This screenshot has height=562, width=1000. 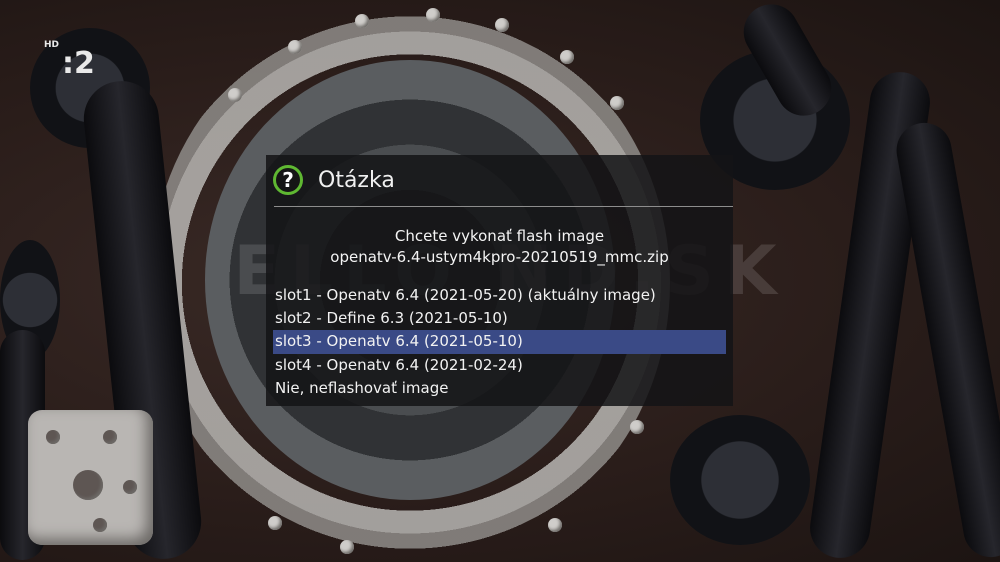 I want to click on message-line: Chcete vykonať flash image, so click(x=499, y=236).